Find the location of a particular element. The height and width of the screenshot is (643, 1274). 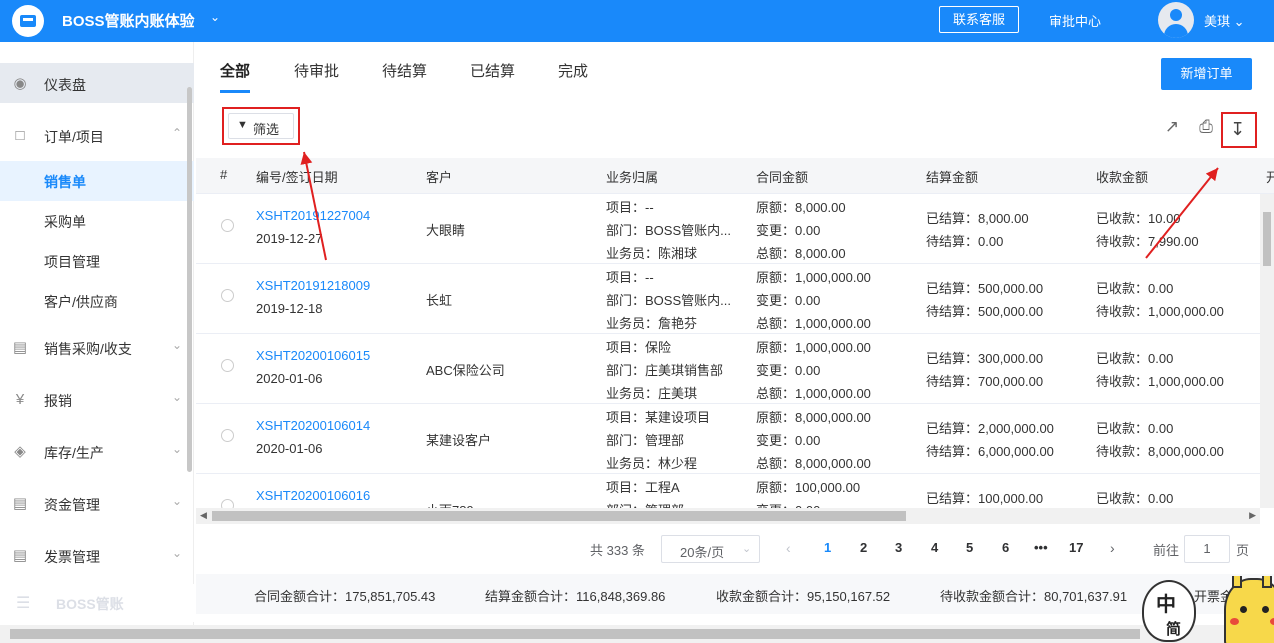

sidebar-item-dashboard: ◉ 仪表盘 is located at coordinates (97, 83).